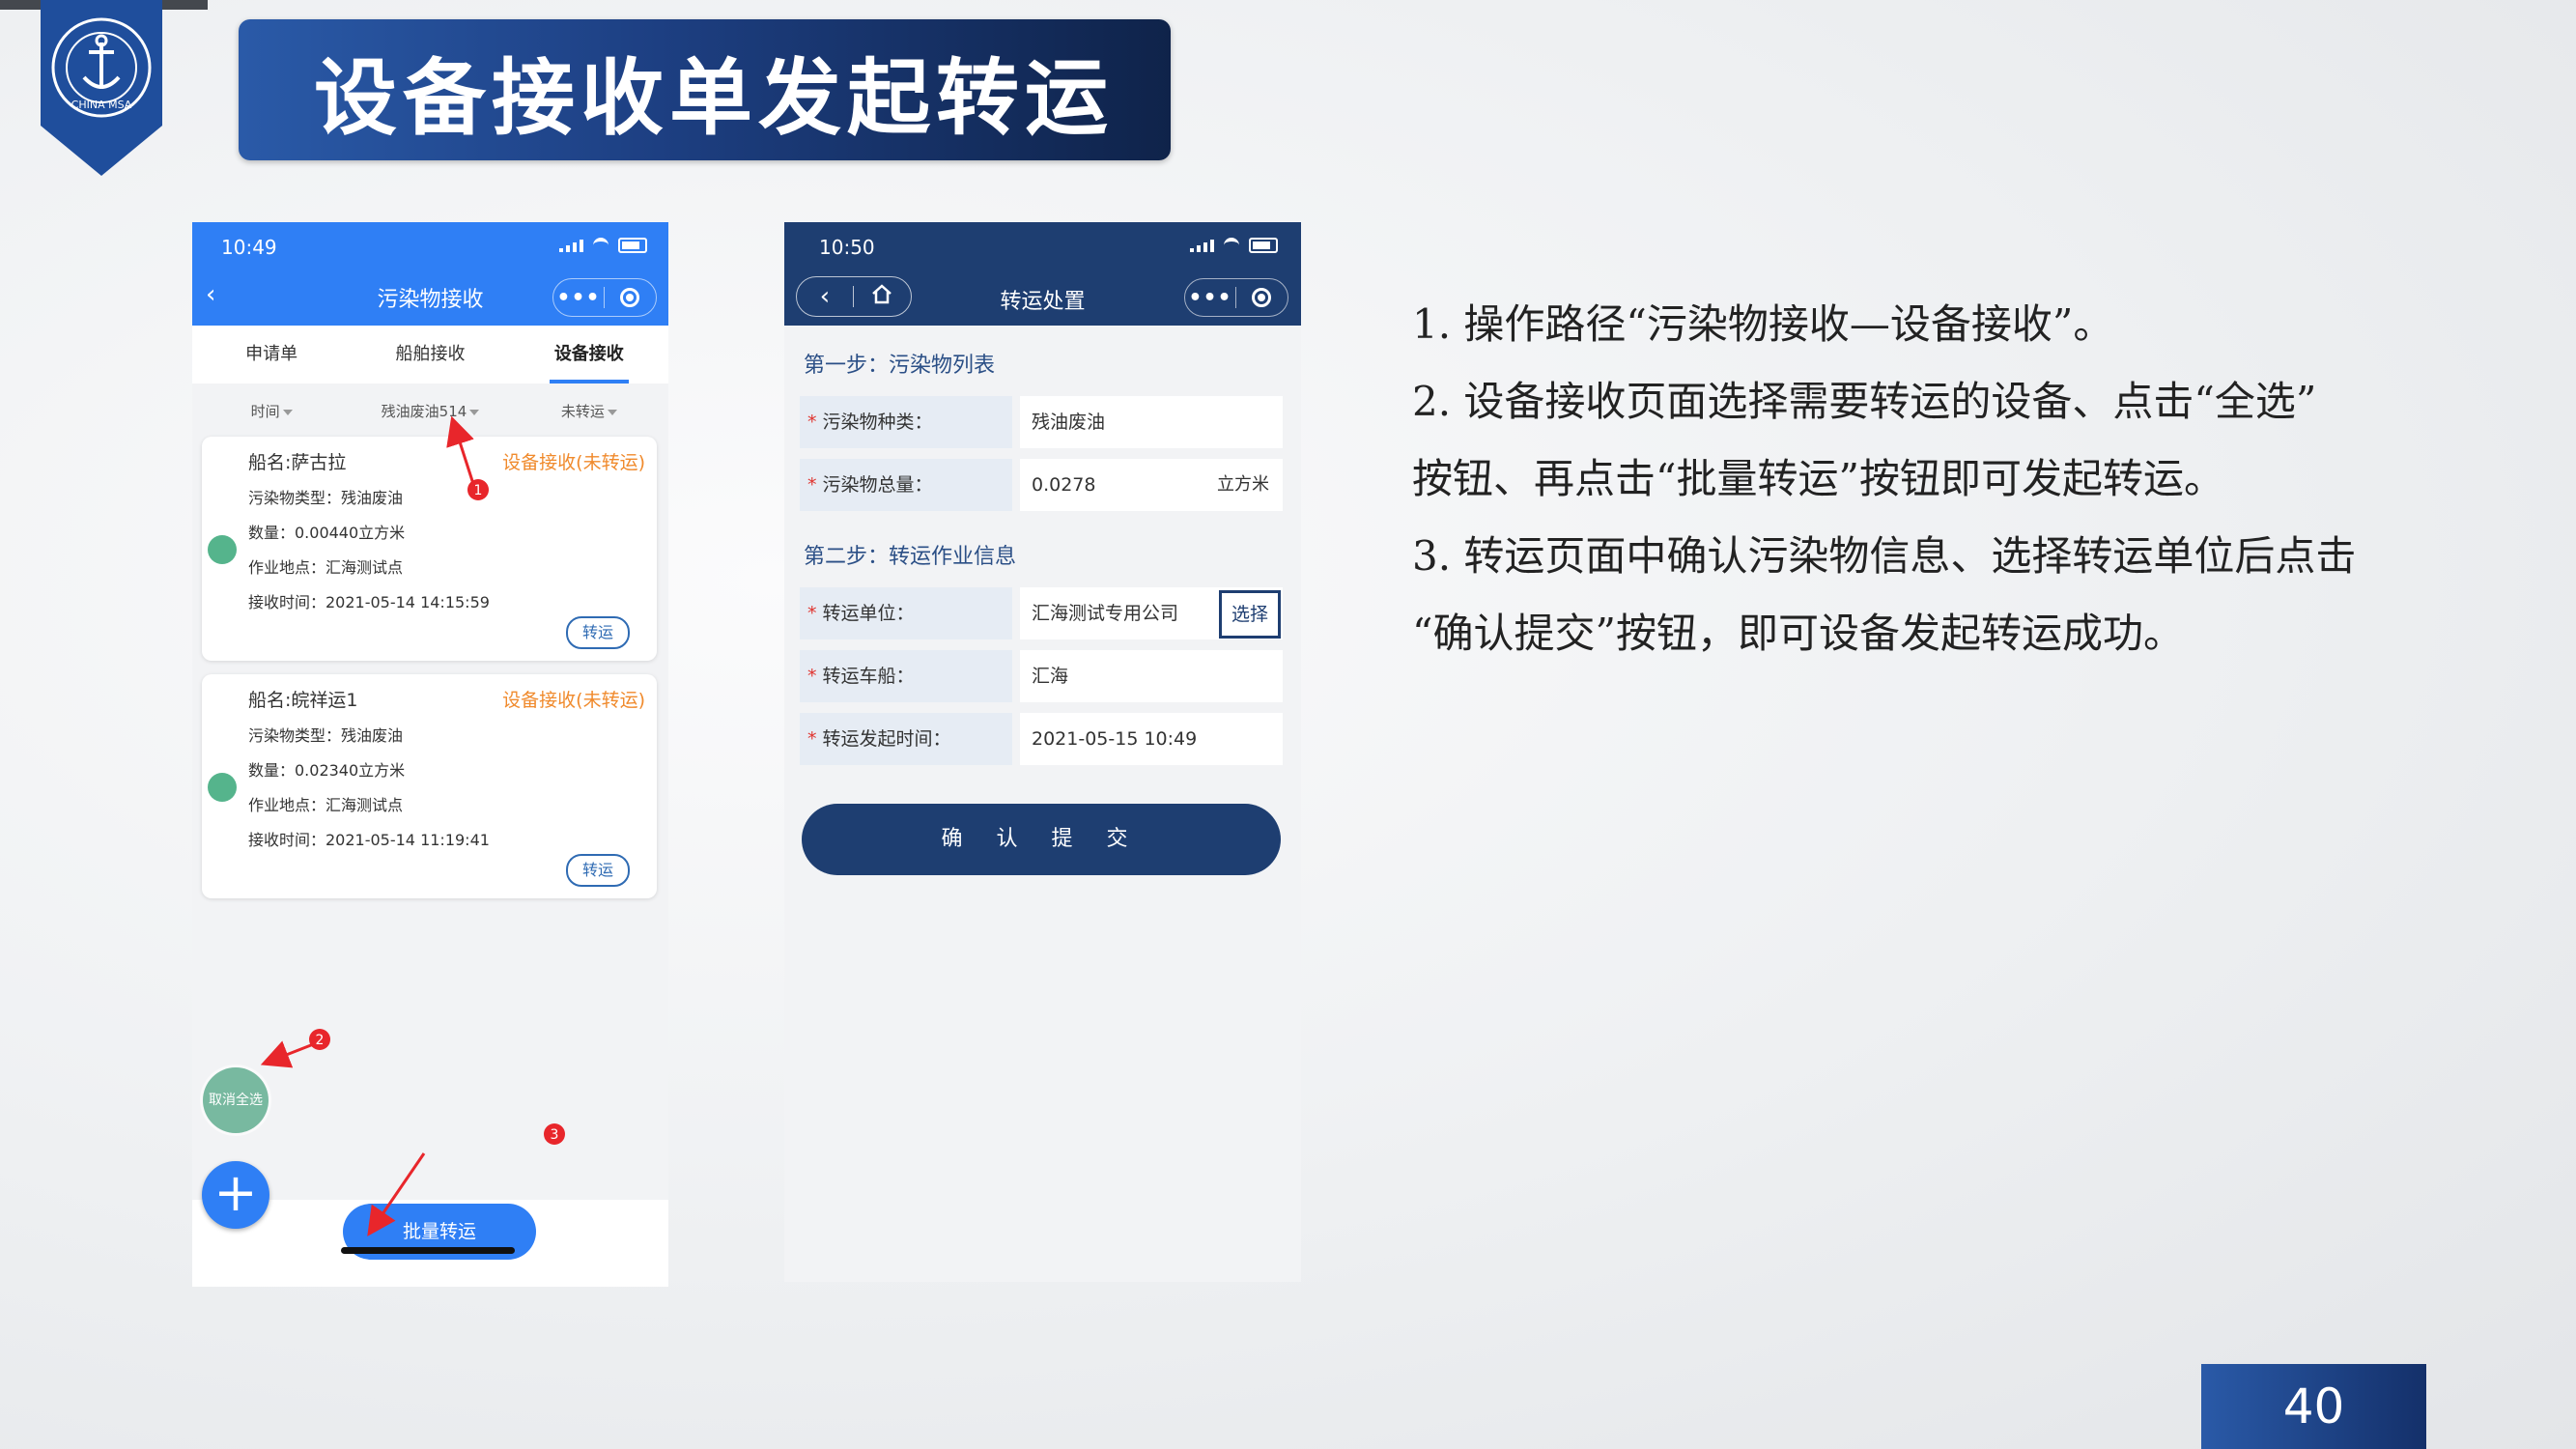 The height and width of the screenshot is (1449, 2576). I want to click on instruction-line-2a: 2. 设备接收页面选择需要转运的设备、点击“全选”, so click(1864, 401).